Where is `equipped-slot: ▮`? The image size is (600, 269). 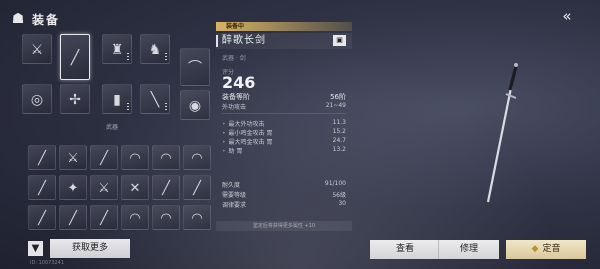
equipped-slot: ▮ is located at coordinates (117, 99).